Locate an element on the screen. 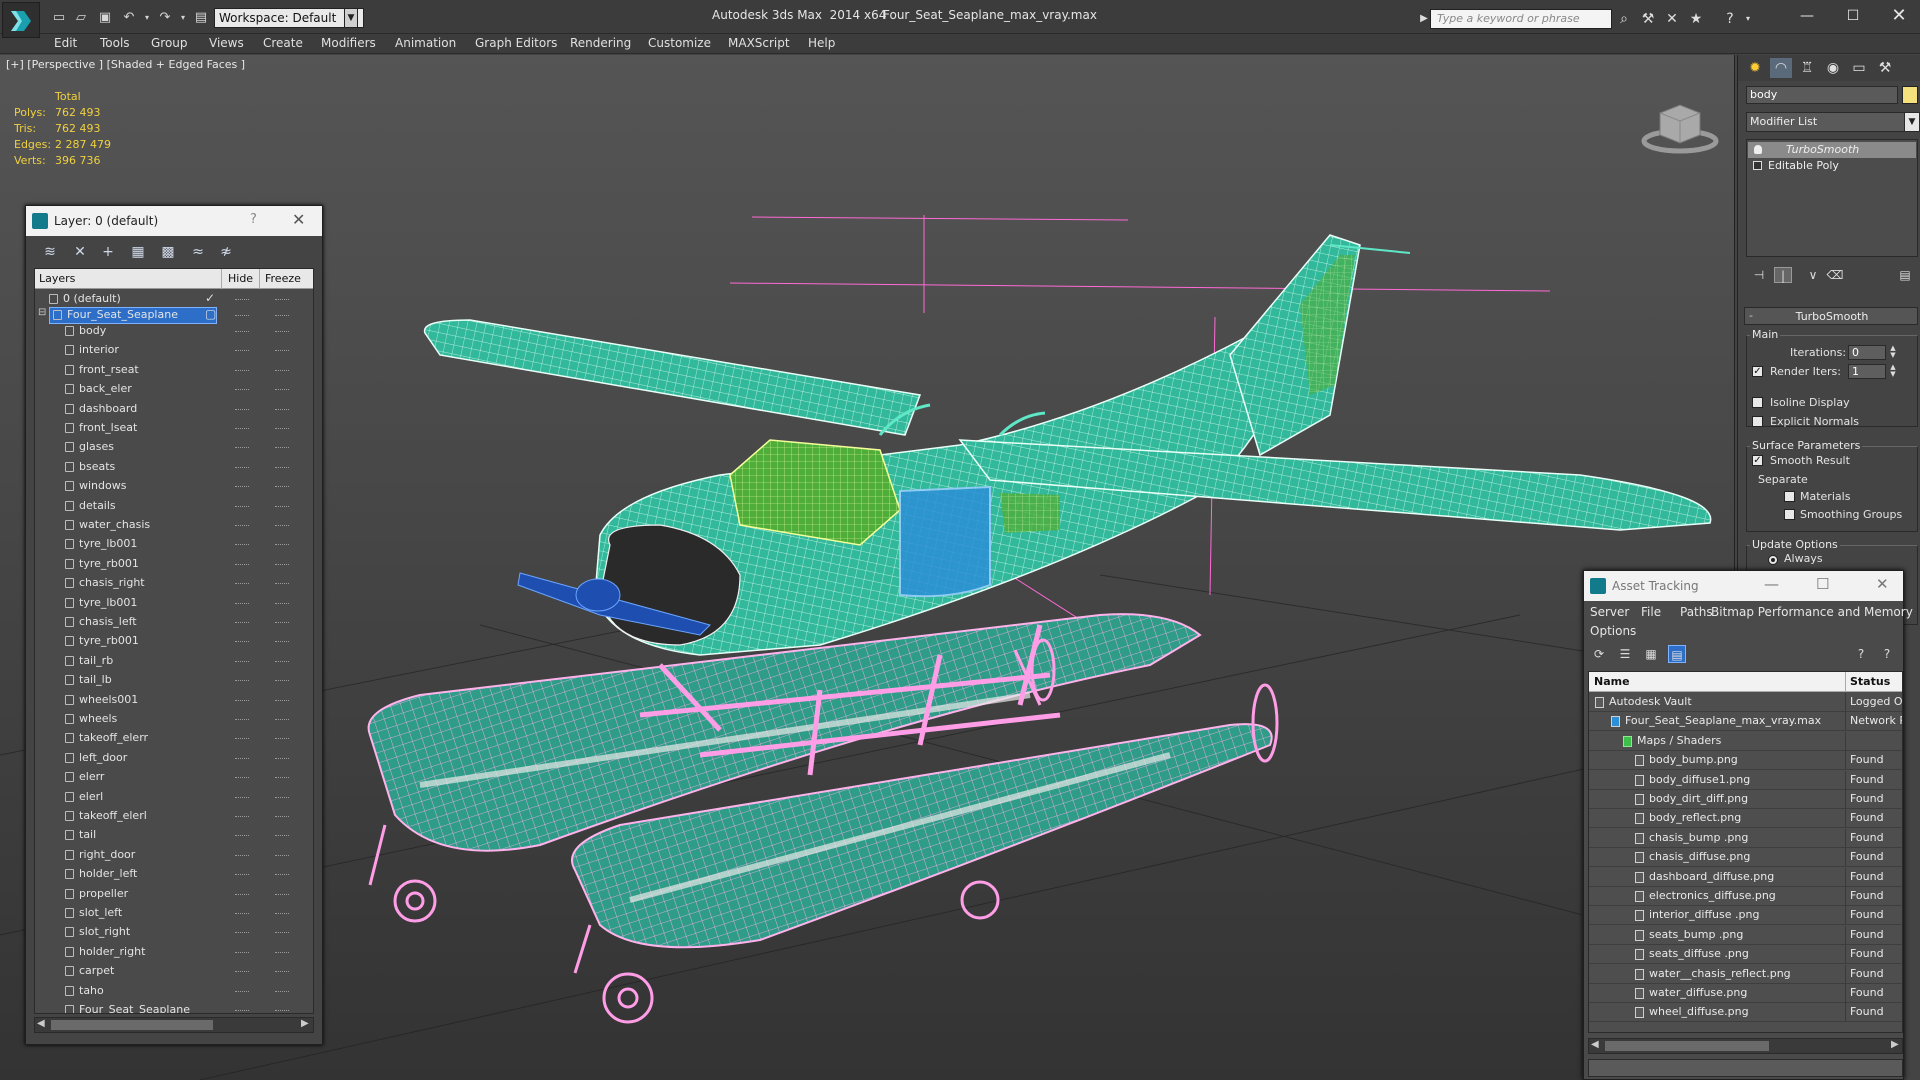 This screenshot has height=1080, width=1920. asset-row: body_bump.png Found is located at coordinates (1745, 761).